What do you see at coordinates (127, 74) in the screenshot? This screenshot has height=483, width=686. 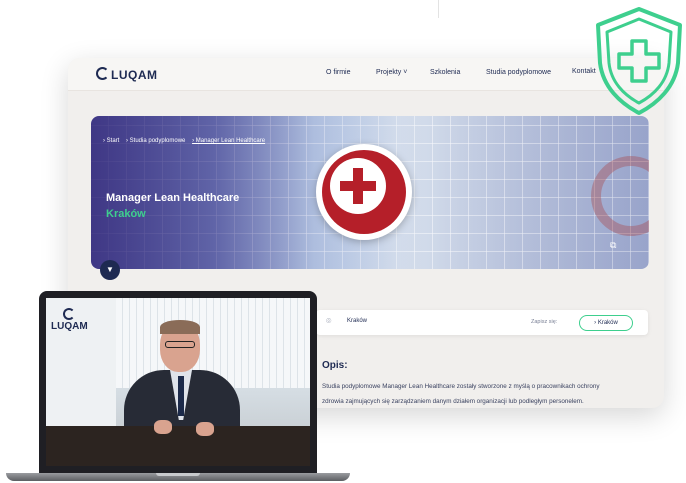 I see `site-logo: LUQAM` at bounding box center [127, 74].